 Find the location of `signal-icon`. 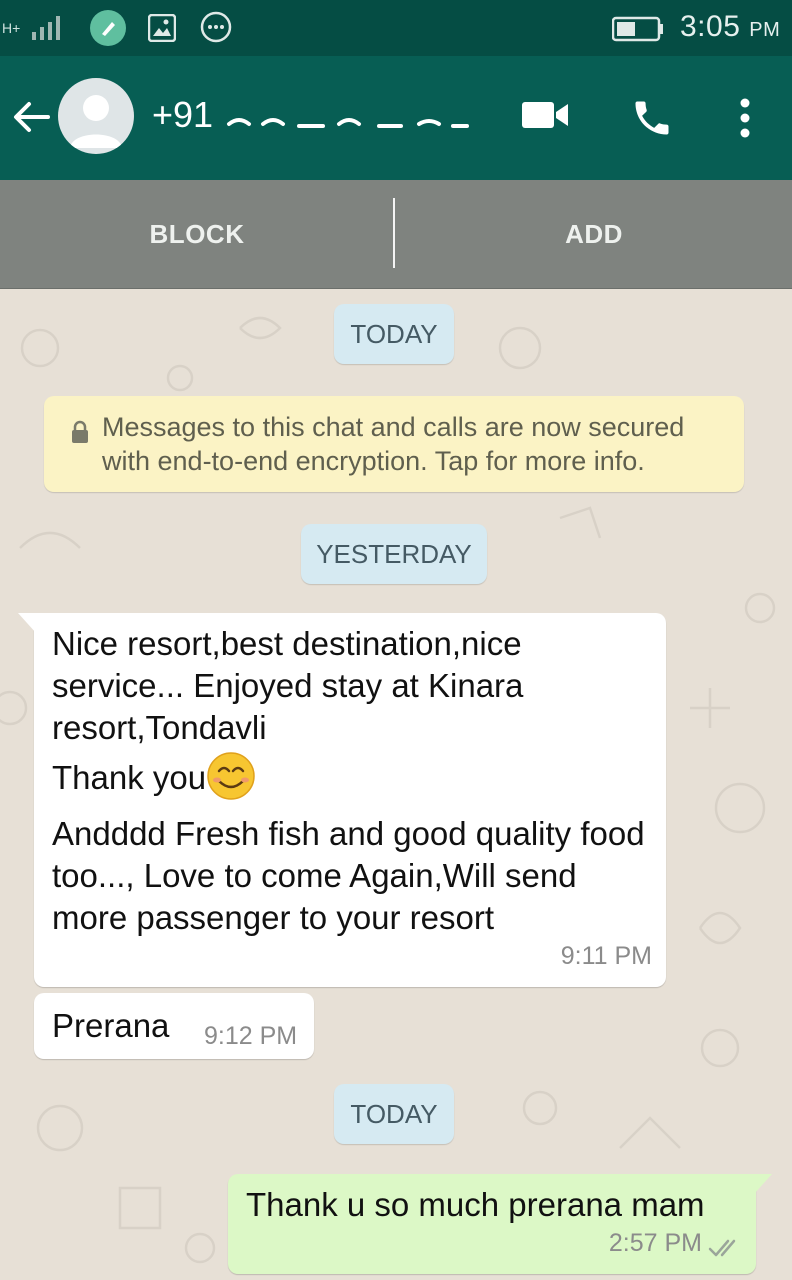

signal-icon is located at coordinates (46, 28).